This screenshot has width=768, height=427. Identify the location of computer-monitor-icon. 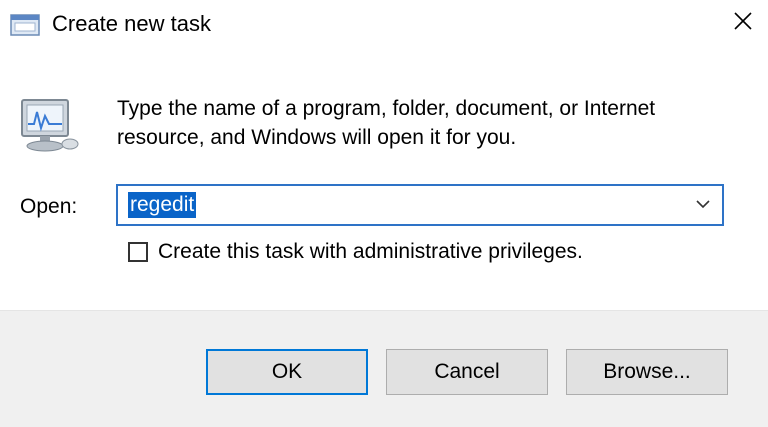
(49, 125).